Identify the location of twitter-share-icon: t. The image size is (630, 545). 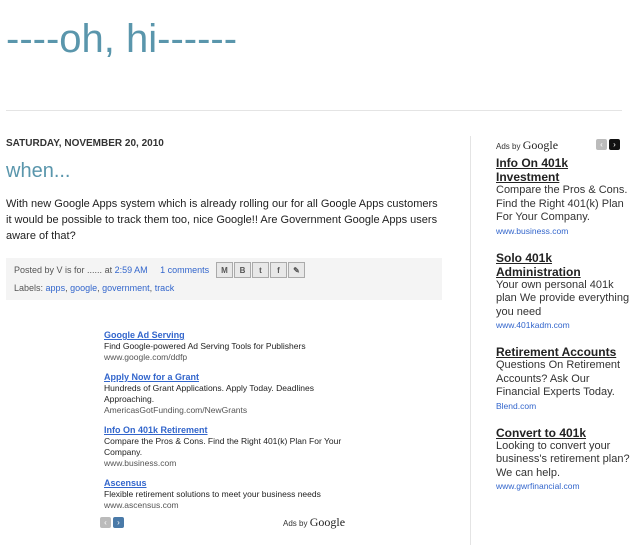
(260, 270).